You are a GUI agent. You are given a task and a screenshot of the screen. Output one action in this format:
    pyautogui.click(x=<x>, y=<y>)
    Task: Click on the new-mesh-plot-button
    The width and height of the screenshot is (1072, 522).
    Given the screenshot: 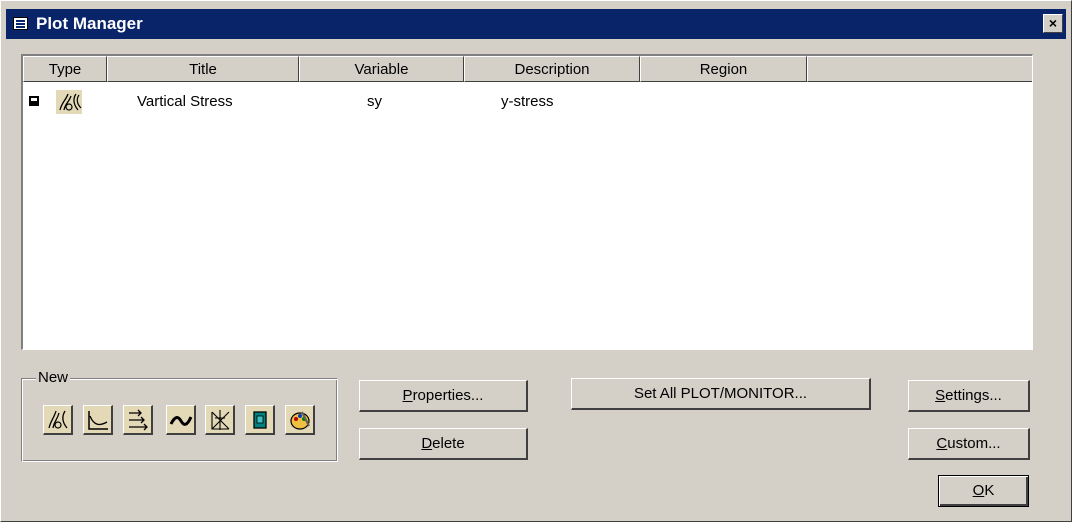 What is the action you would take?
    pyautogui.click(x=220, y=420)
    